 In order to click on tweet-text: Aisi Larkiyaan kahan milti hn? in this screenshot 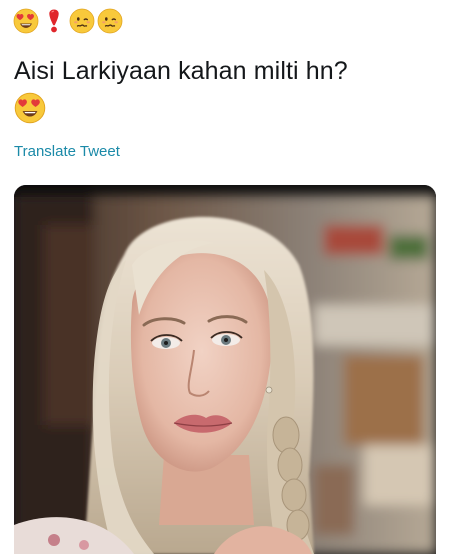, I will do `click(181, 71)`.